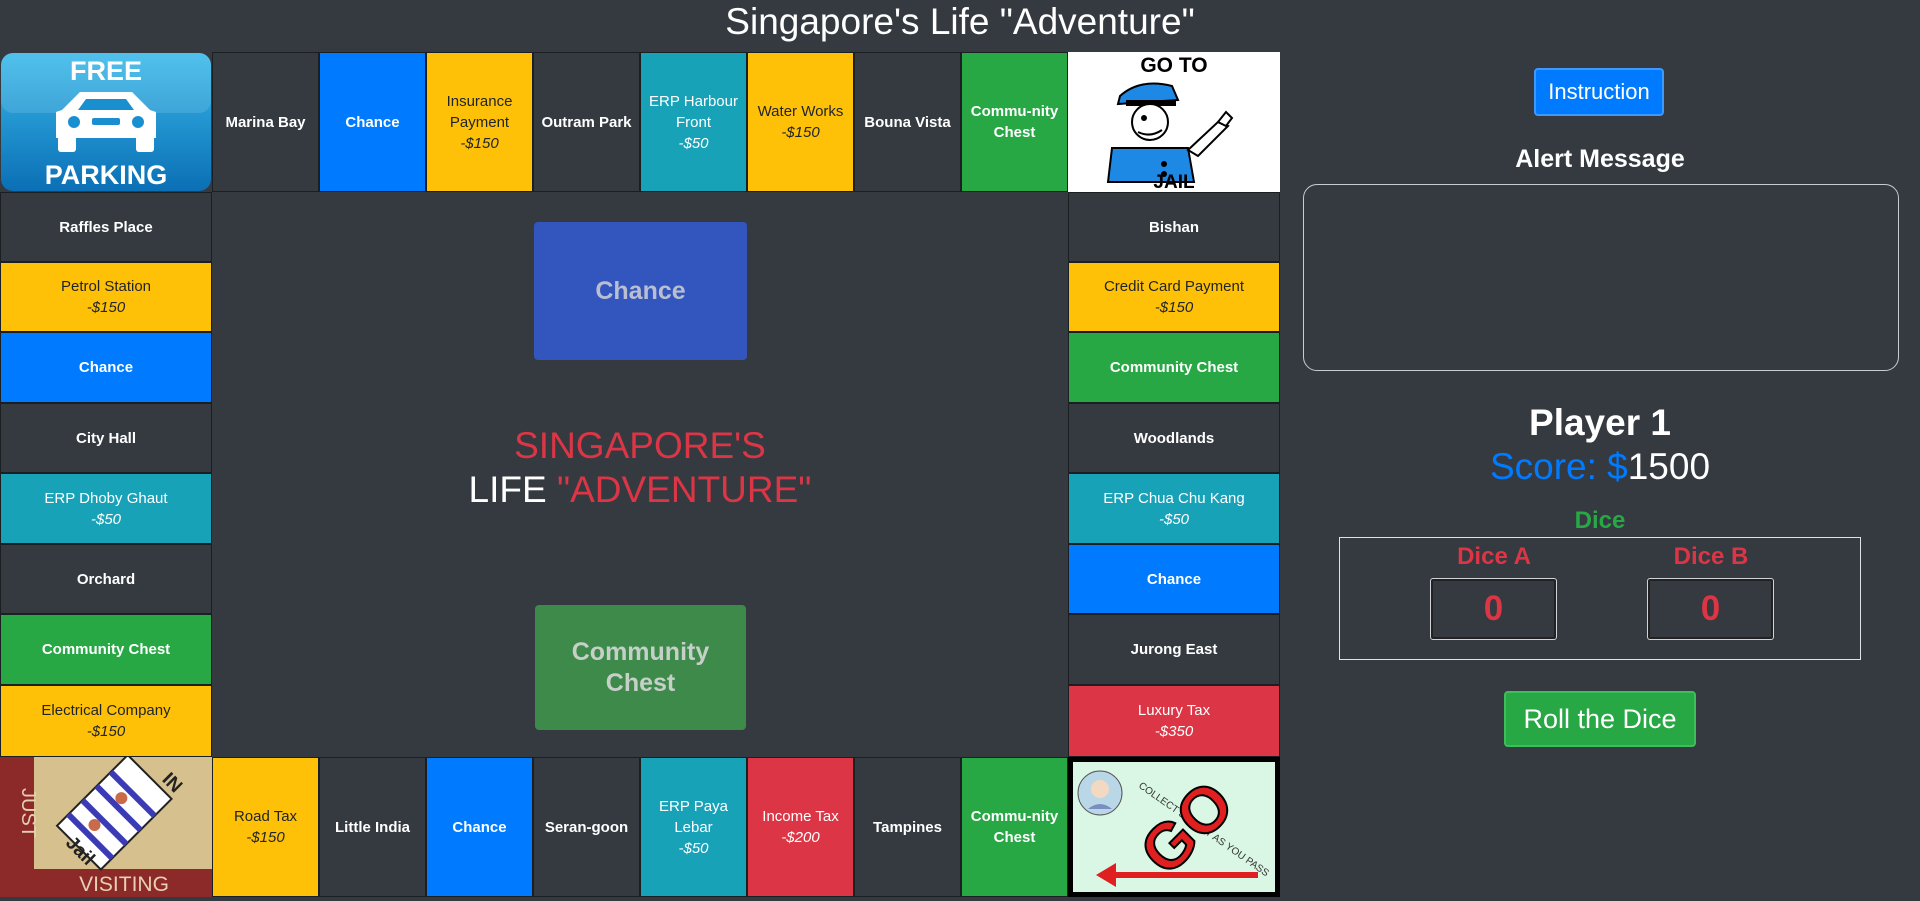 This screenshot has height=901, width=1920. I want to click on space-name: Little India, so click(372, 827).